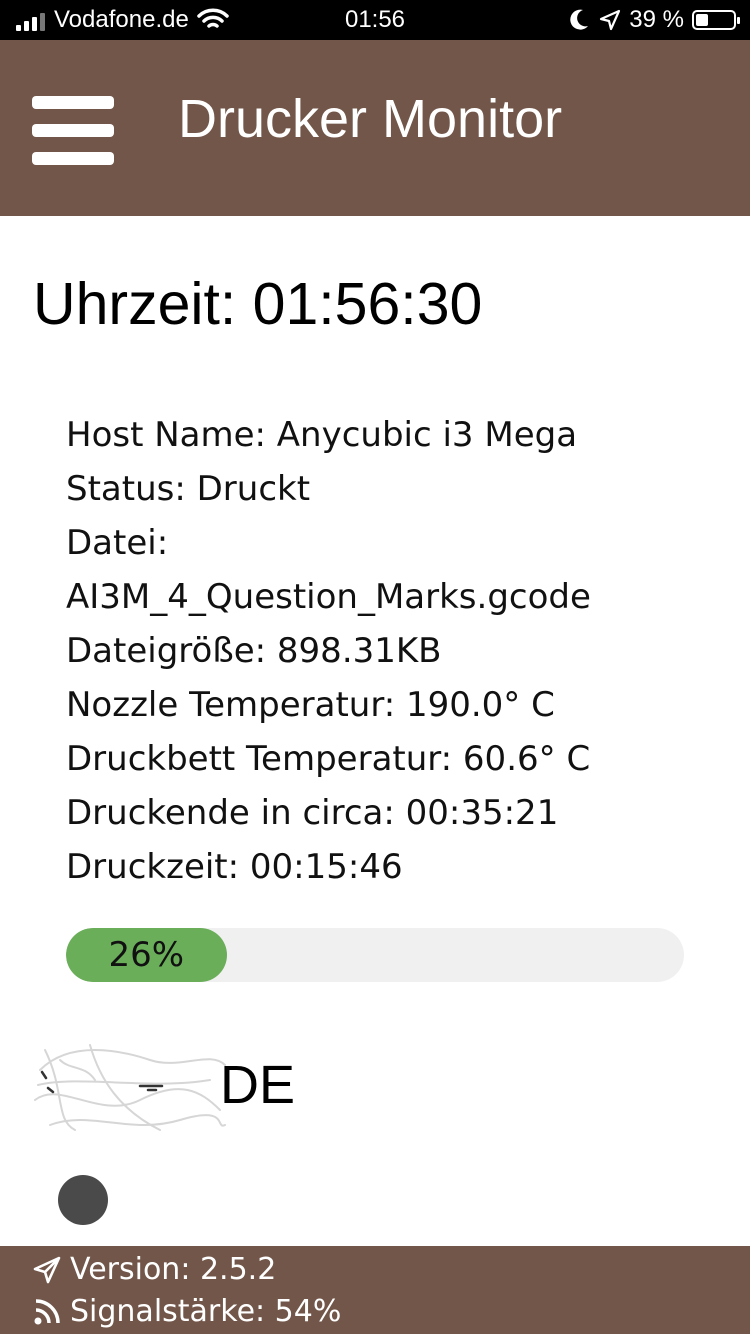  What do you see at coordinates (47, 1269) in the screenshot?
I see `paper-plane-icon` at bounding box center [47, 1269].